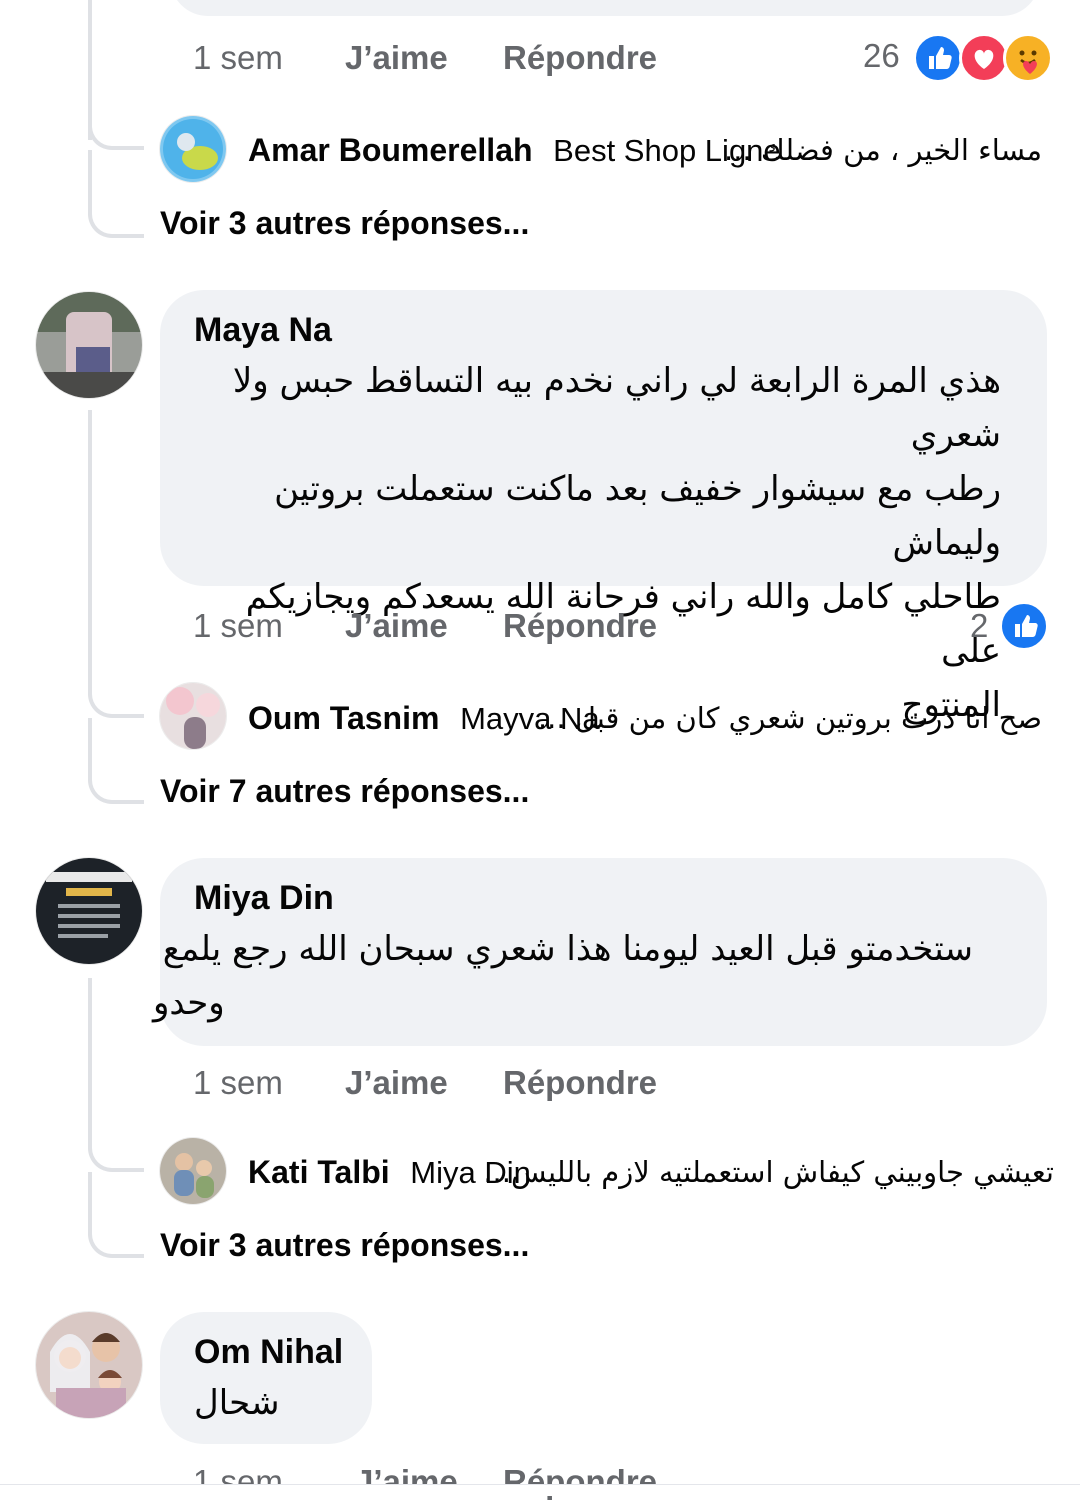 The width and height of the screenshot is (1080, 1502). I want to click on reaction-summary: 26, so click(956, 58).